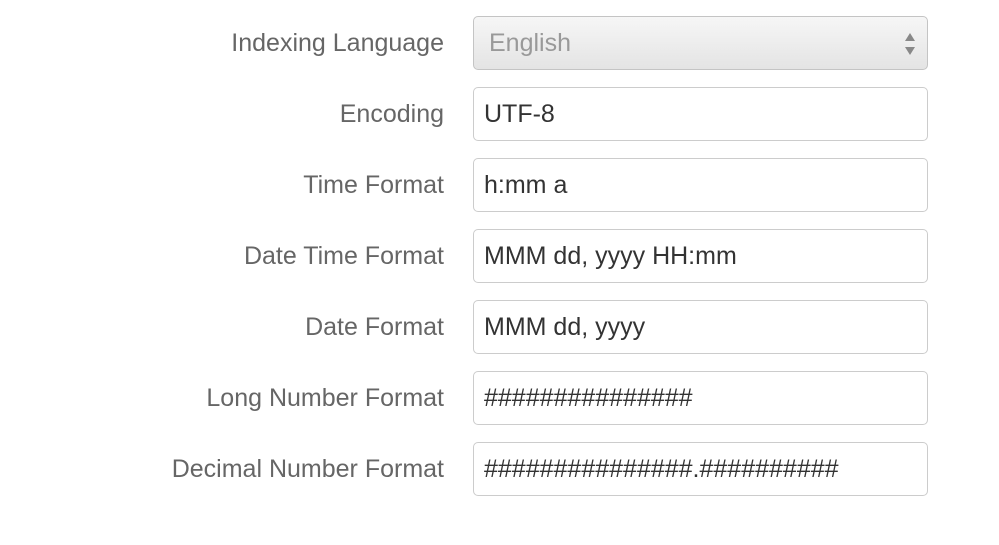 The image size is (999, 545). Describe the element at coordinates (910, 44) in the screenshot. I see `chevron-up-down-icon` at that location.